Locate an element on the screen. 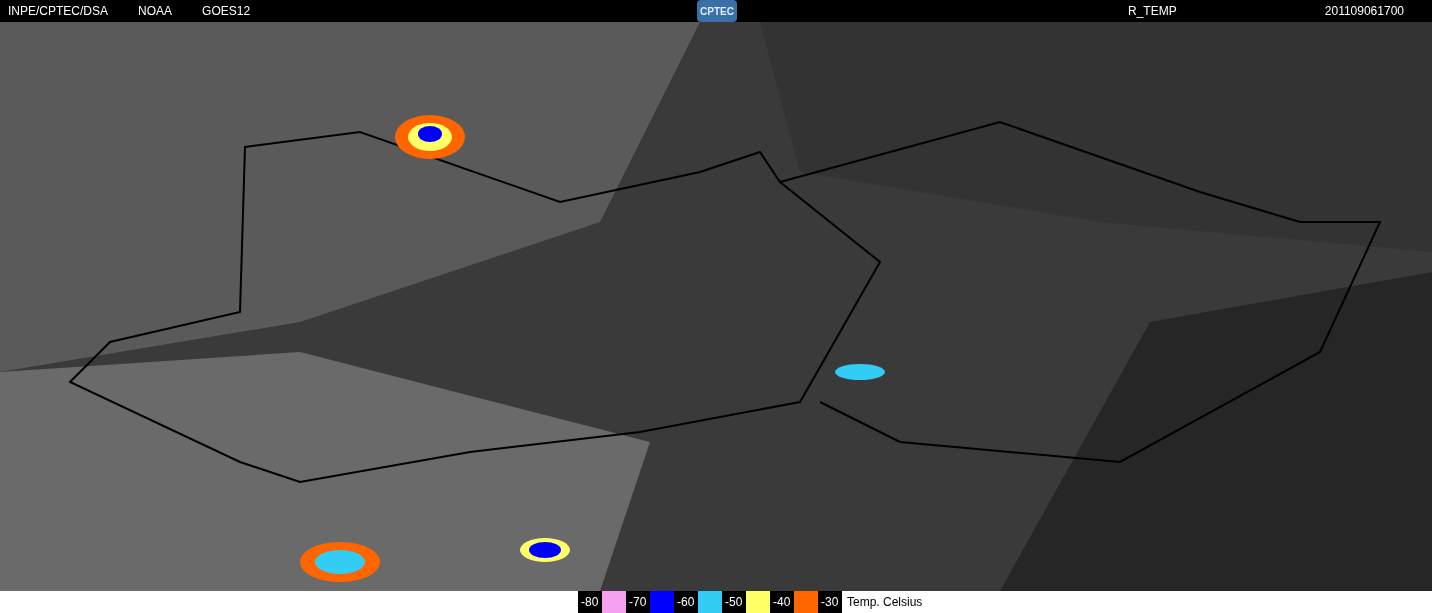 The height and width of the screenshot is (613, 1432). legend-value: -50 is located at coordinates (734, 602).